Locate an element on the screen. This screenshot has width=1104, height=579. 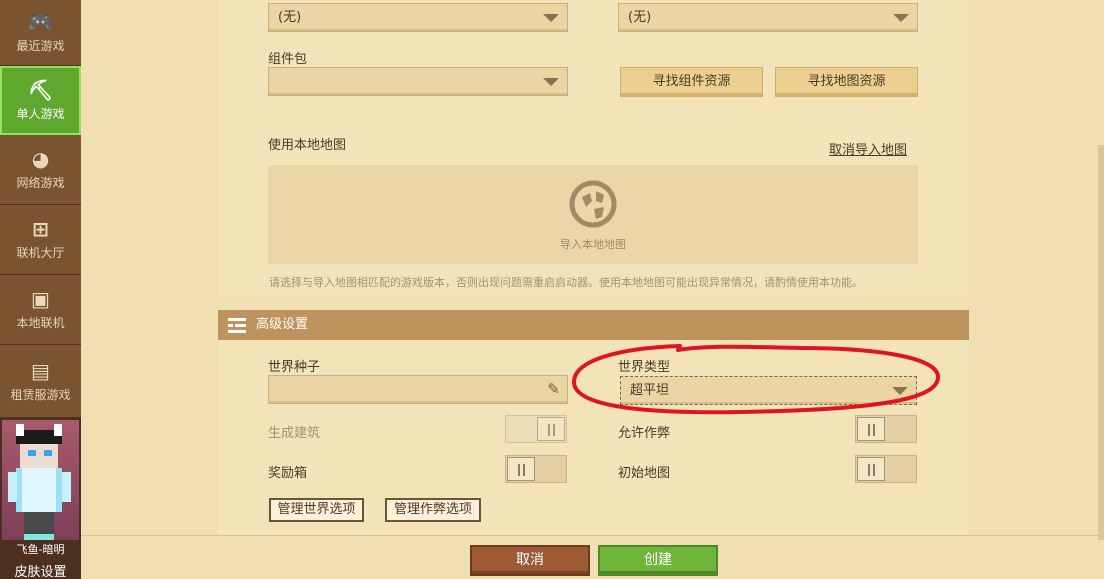
avatar is located at coordinates (40, 480).